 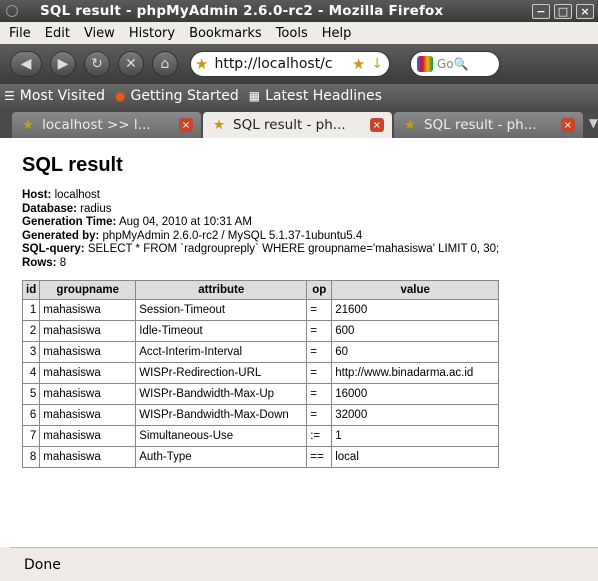 What do you see at coordinates (31, 290) in the screenshot?
I see `column-header: id` at bounding box center [31, 290].